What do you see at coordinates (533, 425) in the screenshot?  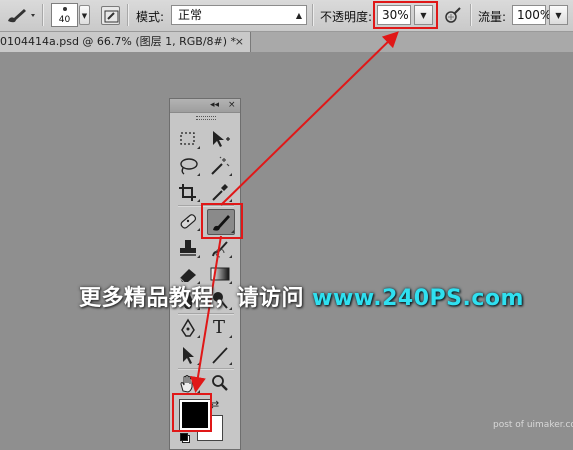 I see `credit-text: post of uimaker.com` at bounding box center [533, 425].